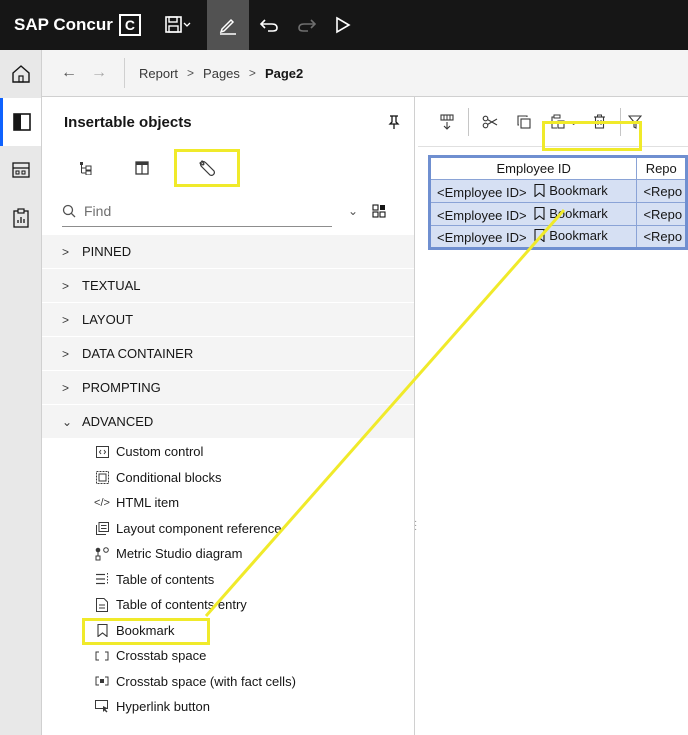 This screenshot has height=735, width=688. I want to click on custom-control-icon, so click(102, 451).